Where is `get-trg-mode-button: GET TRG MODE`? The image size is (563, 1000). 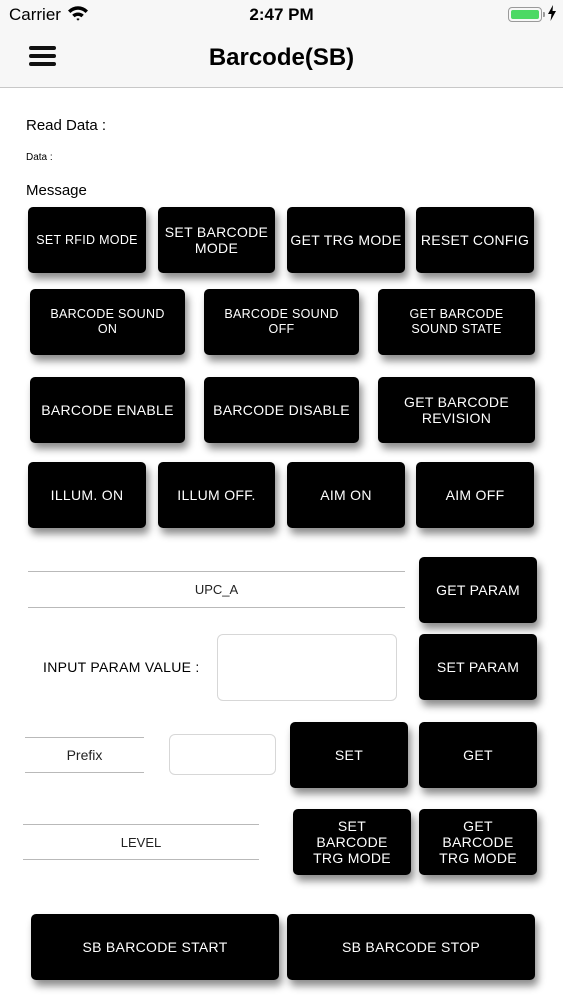
get-trg-mode-button: GET TRG MODE is located at coordinates (346, 240).